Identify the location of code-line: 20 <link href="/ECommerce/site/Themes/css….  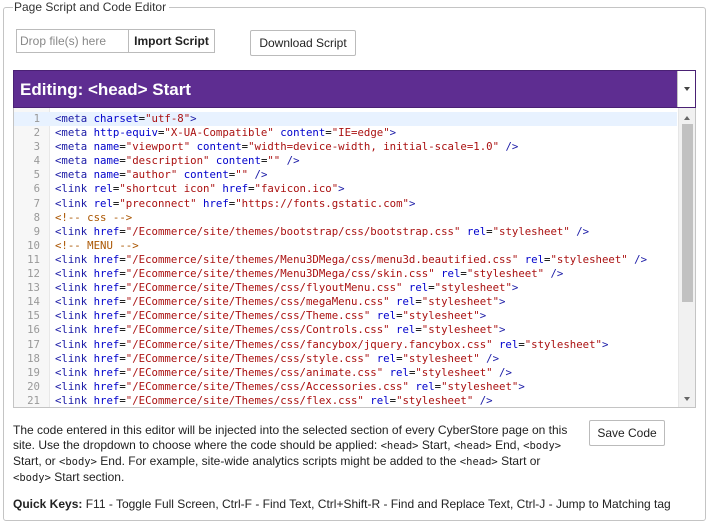
(345, 387).